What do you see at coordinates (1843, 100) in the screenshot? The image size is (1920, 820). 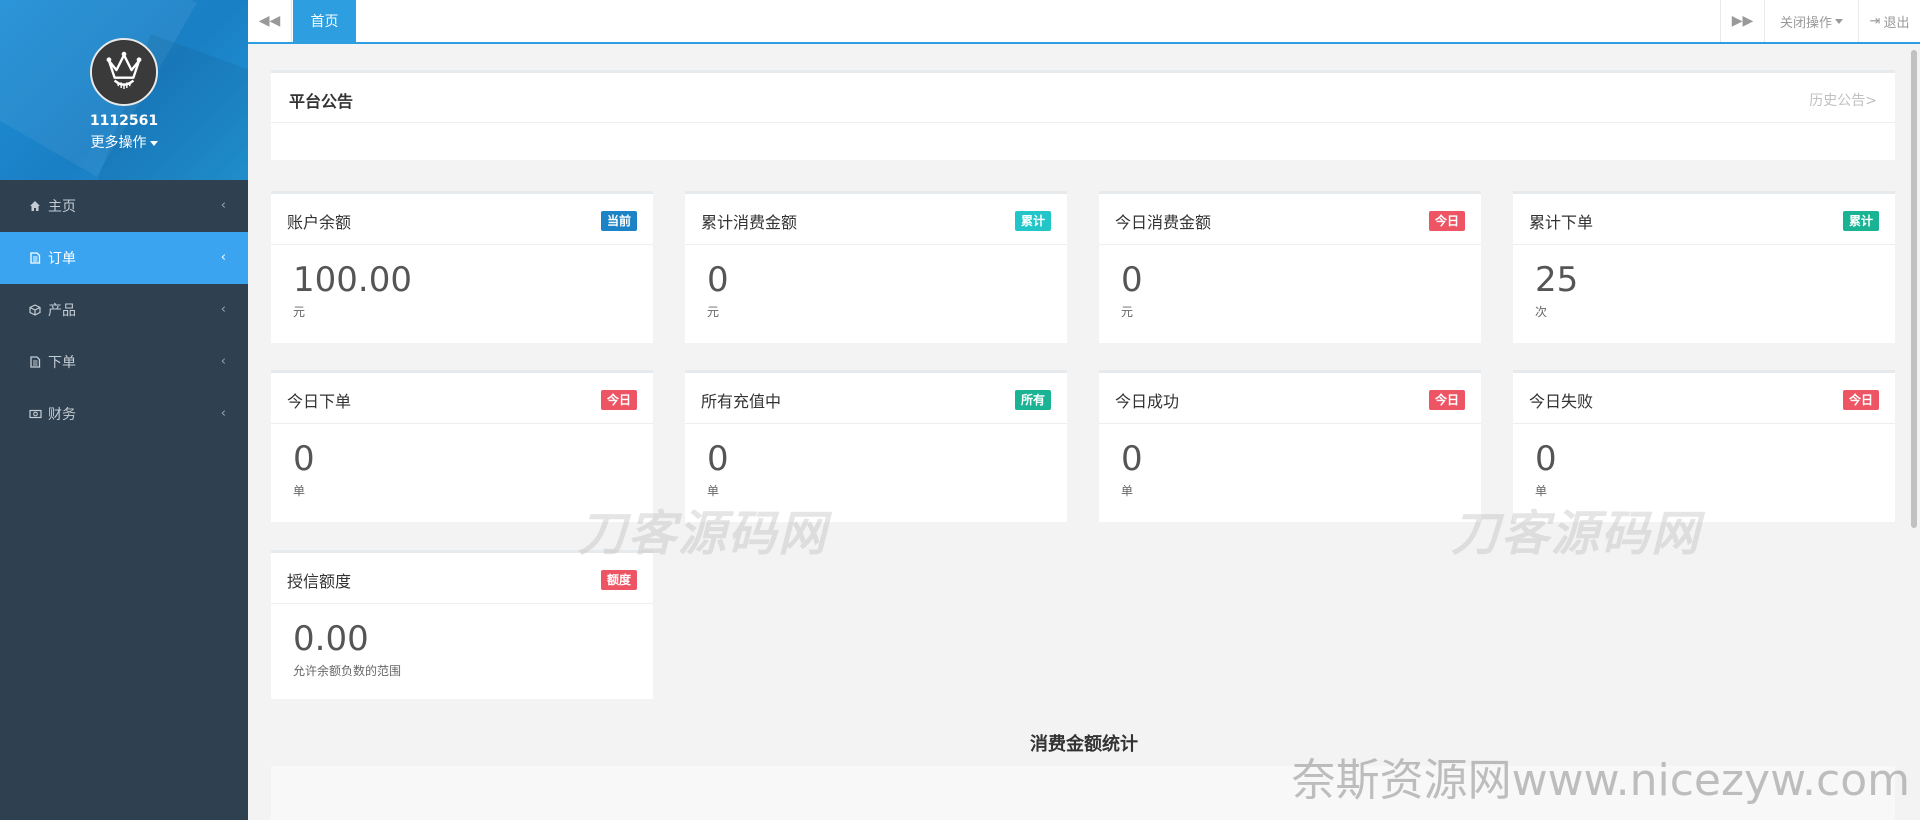 I see `history-notice-link: 历史公告>` at bounding box center [1843, 100].